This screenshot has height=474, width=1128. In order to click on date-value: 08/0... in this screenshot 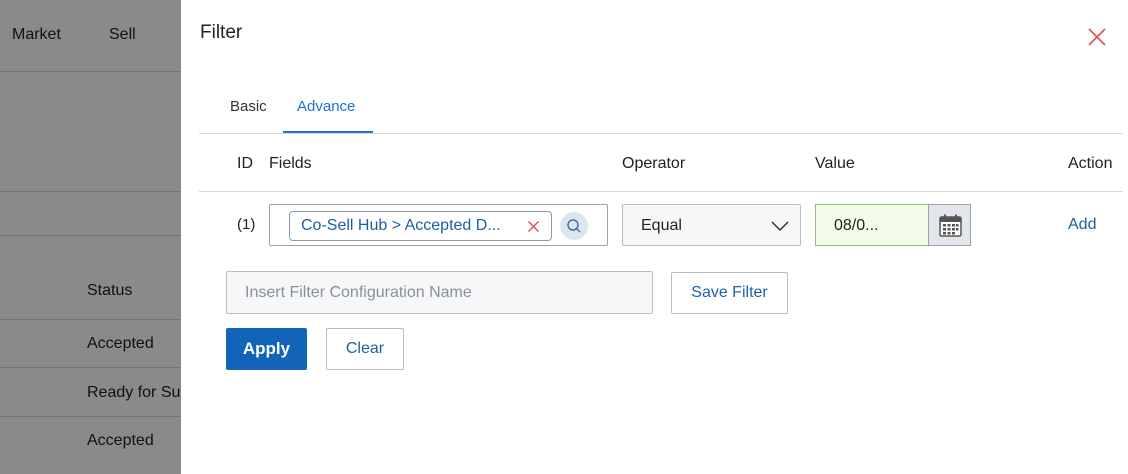, I will do `click(856, 225)`.